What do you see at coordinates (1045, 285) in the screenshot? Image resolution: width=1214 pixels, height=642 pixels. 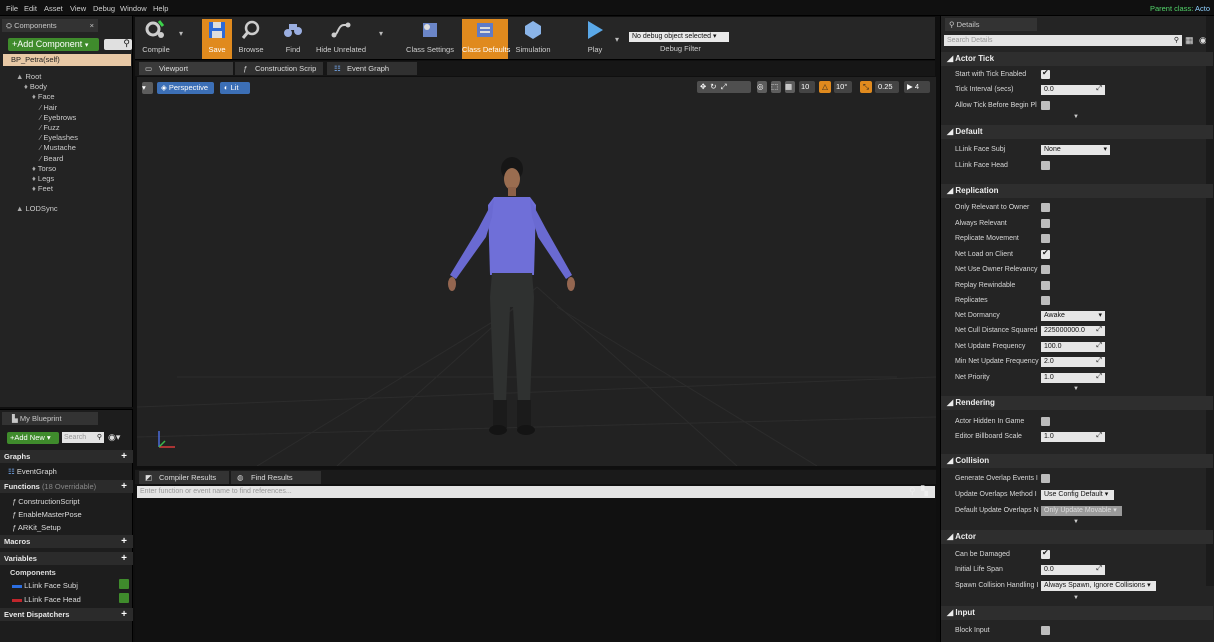 I see `checkbox-replay-rewindable` at bounding box center [1045, 285].